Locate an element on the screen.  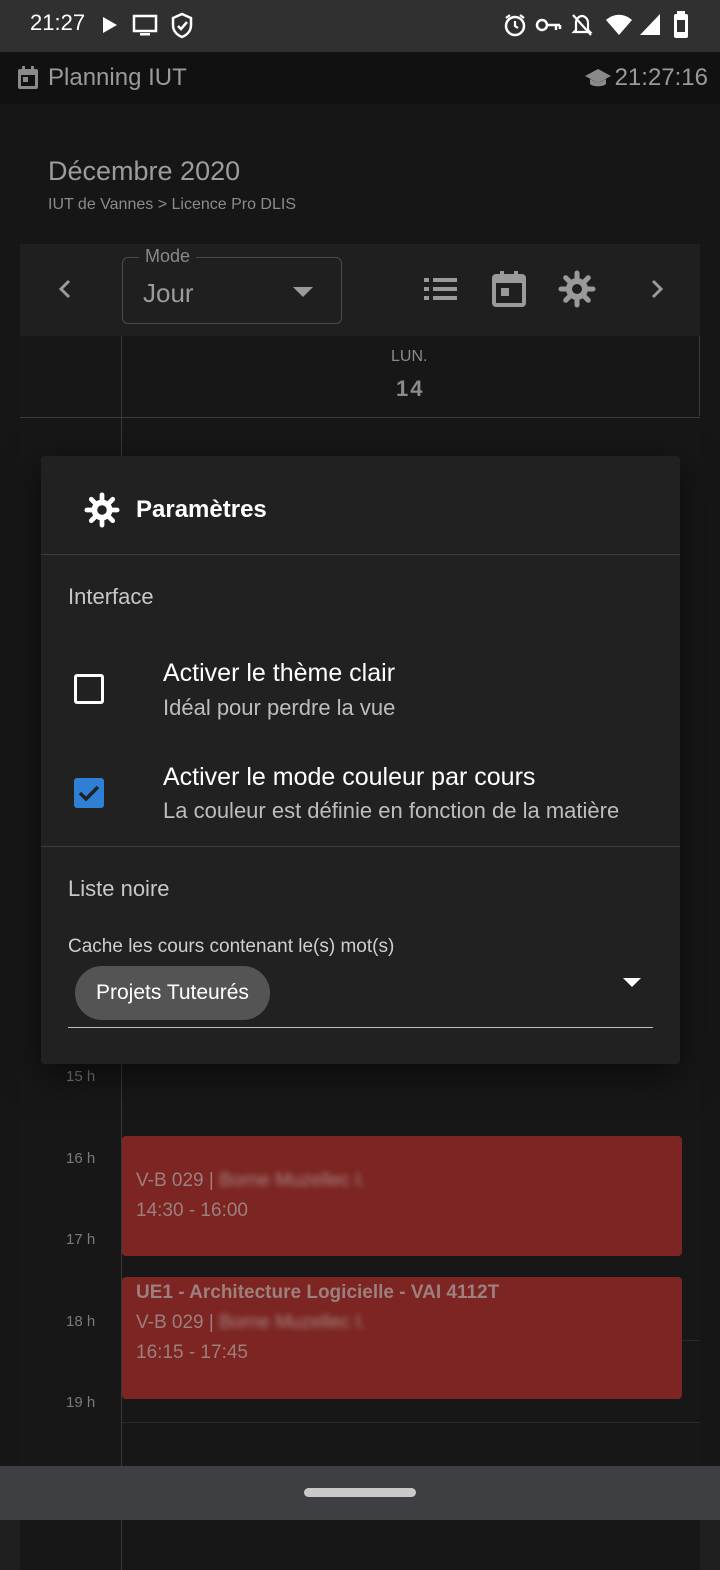
light-theme-checkbox is located at coordinates (89, 689).